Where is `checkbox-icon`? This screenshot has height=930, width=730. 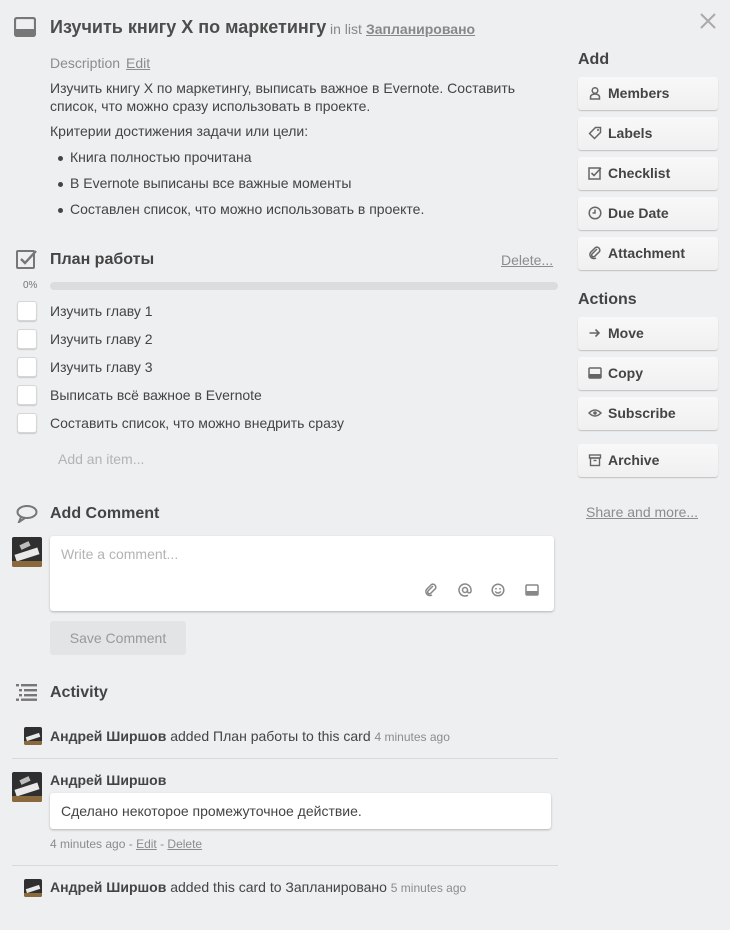 checkbox-icon is located at coordinates (595, 173).